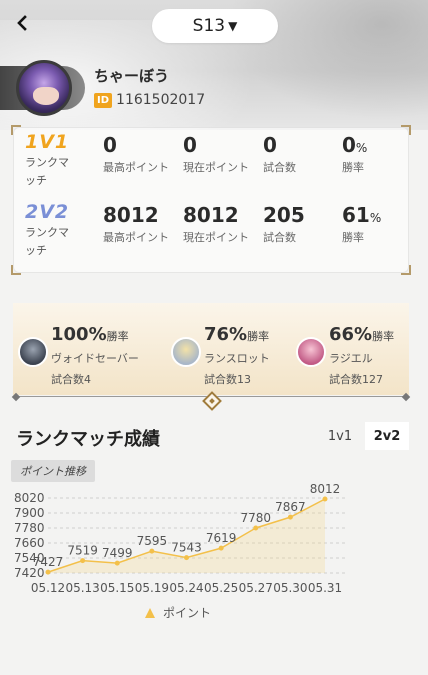  I want to click on y-tick-label: 7900, so click(29, 513).